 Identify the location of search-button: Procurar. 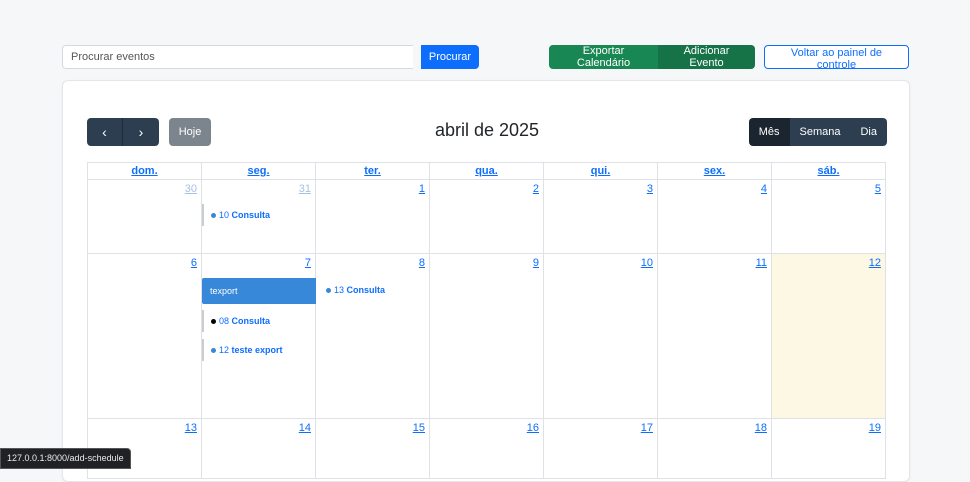
(450, 57).